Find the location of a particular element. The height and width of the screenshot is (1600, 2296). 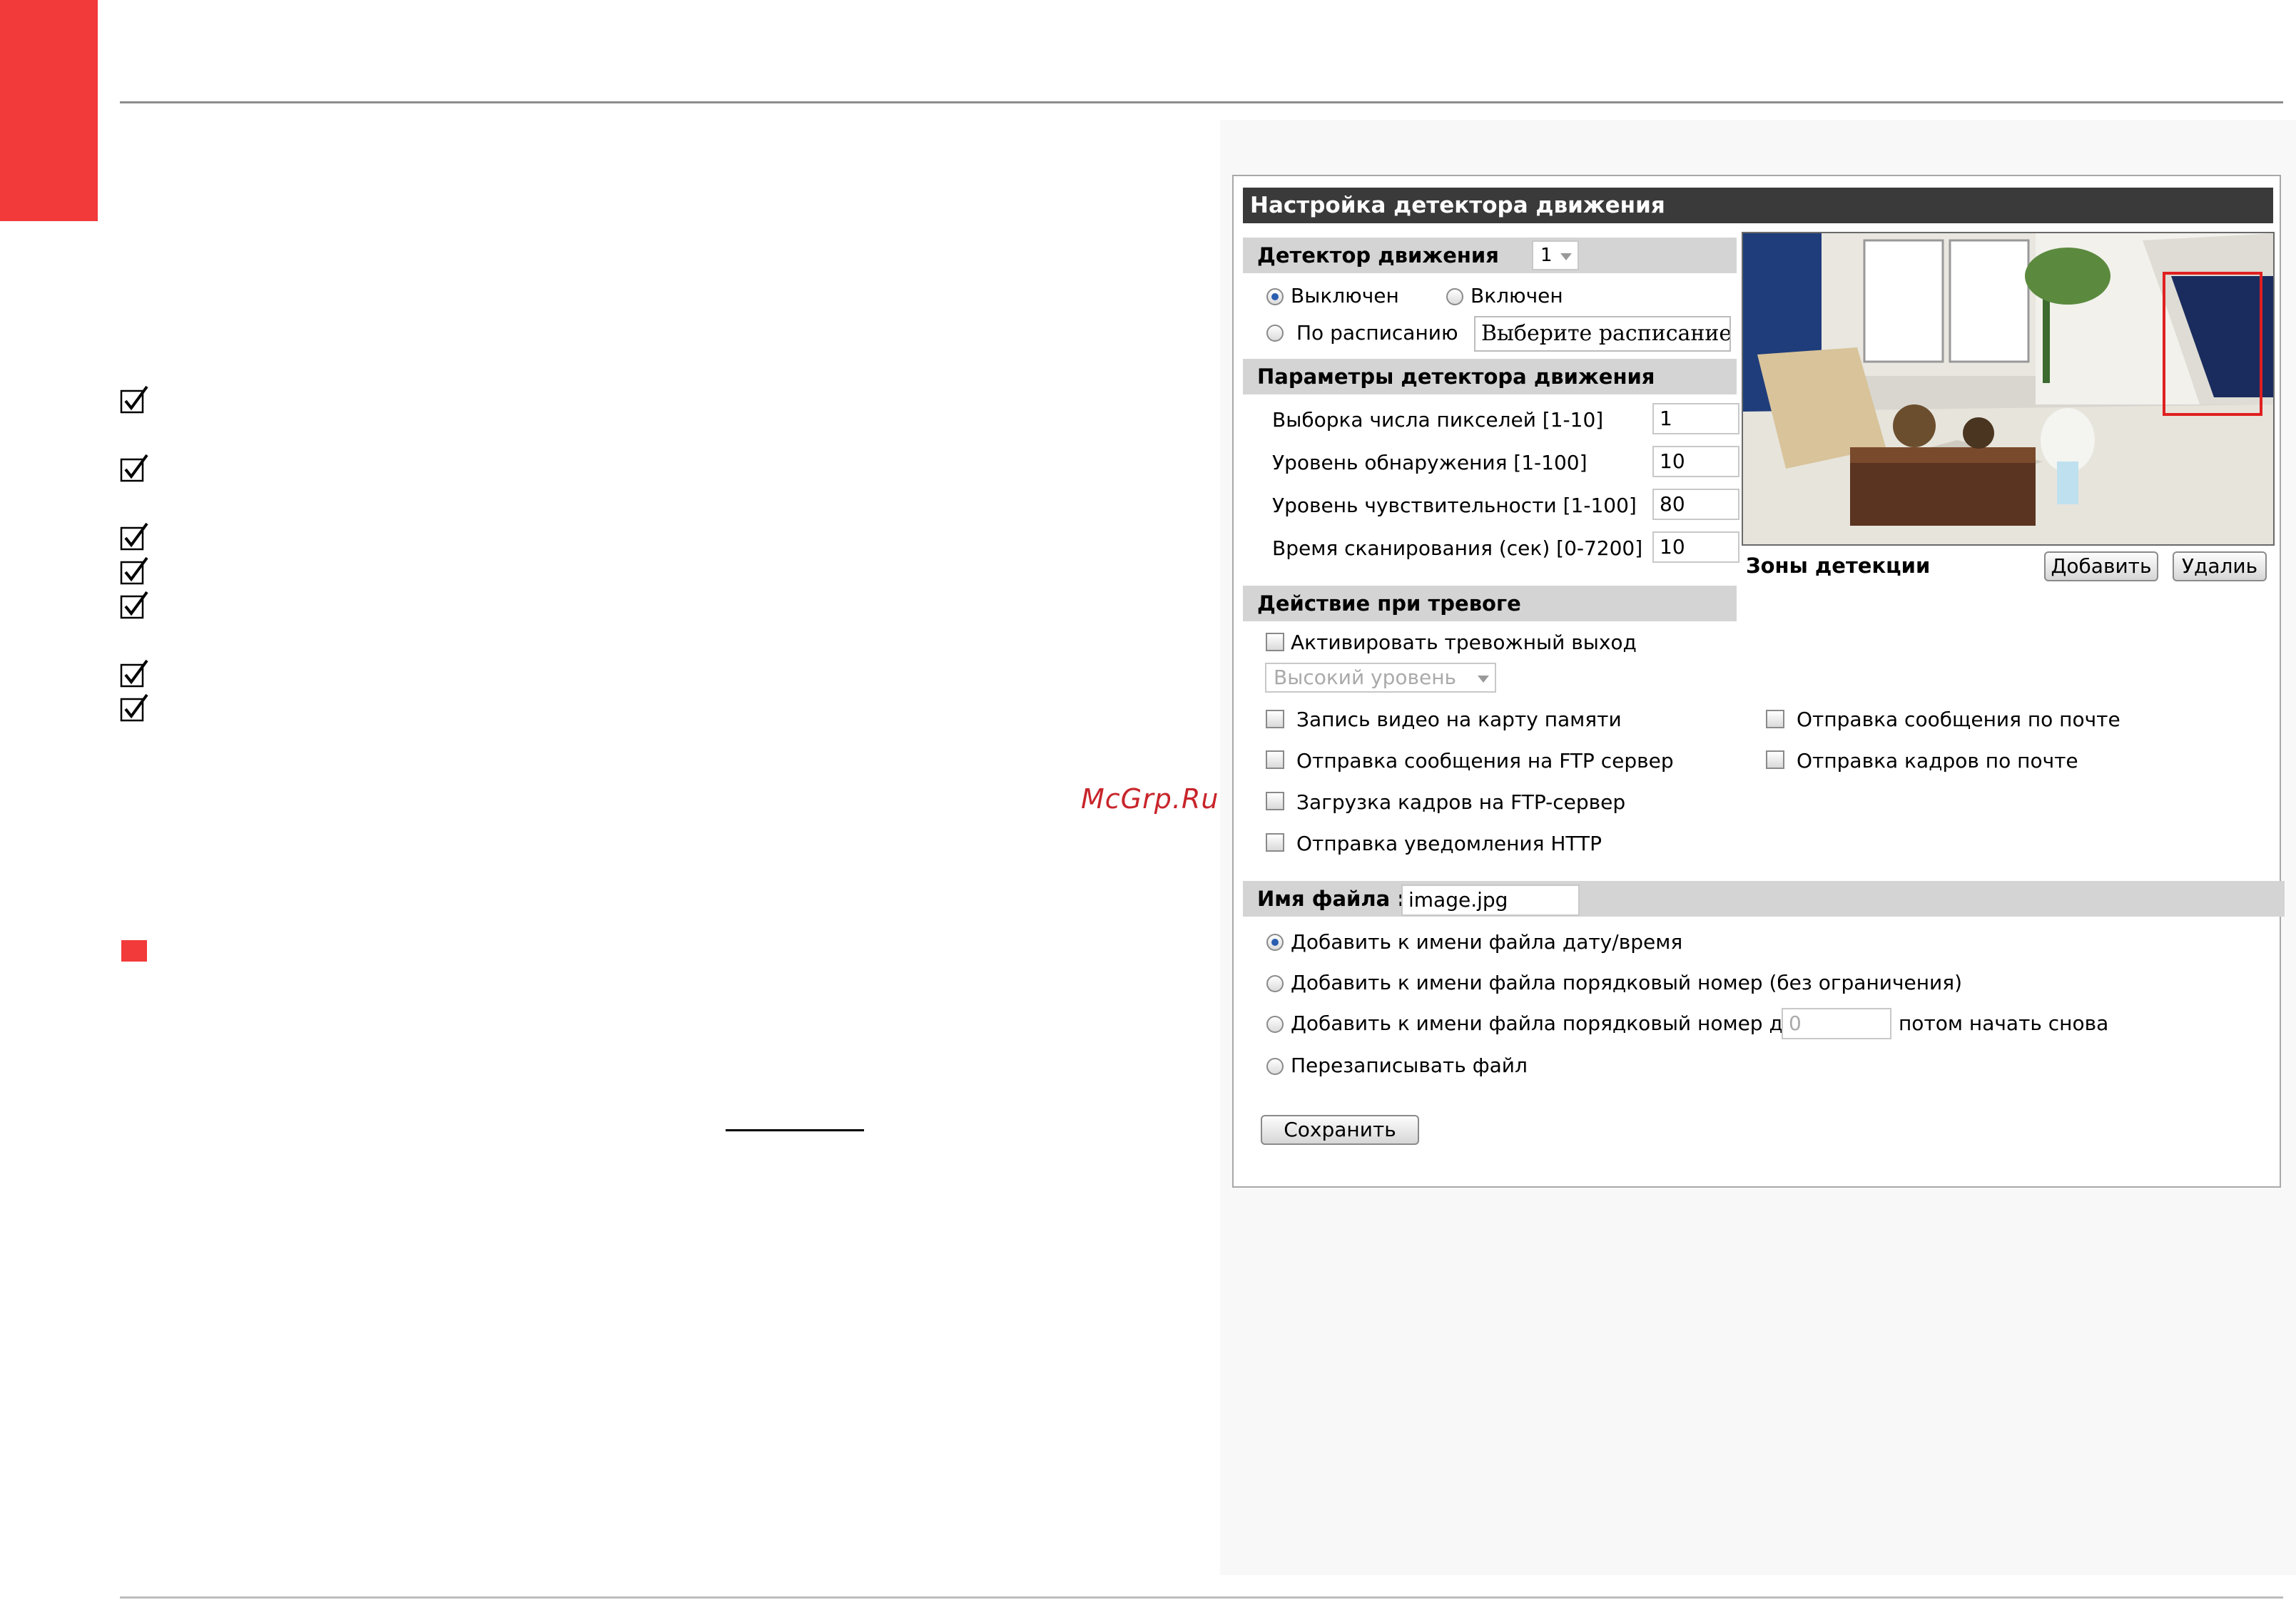

param-input-scan-time: 10 is located at coordinates (1695, 547).